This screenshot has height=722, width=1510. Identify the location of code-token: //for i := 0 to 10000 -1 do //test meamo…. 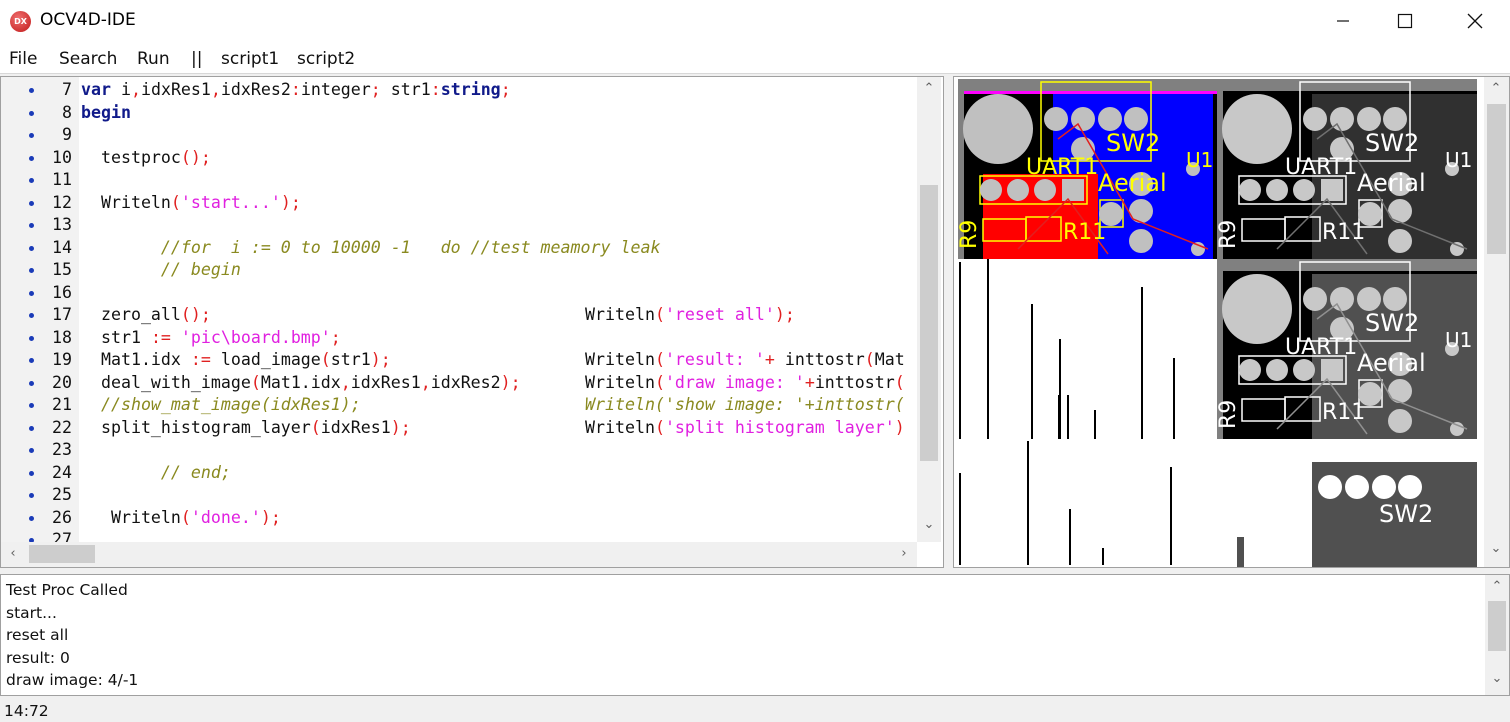
(371, 247).